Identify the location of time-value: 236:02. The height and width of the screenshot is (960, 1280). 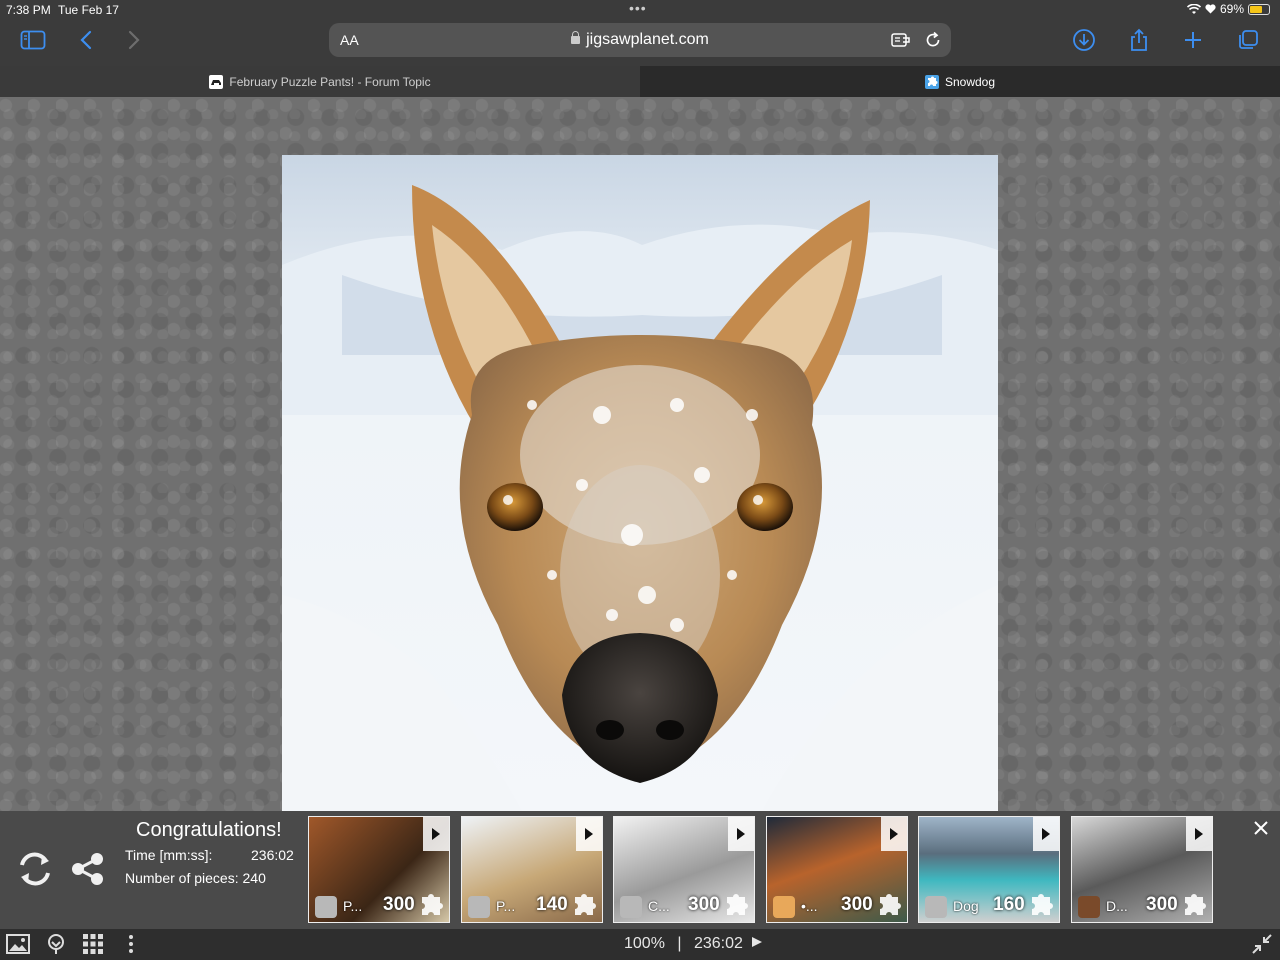
(272, 855).